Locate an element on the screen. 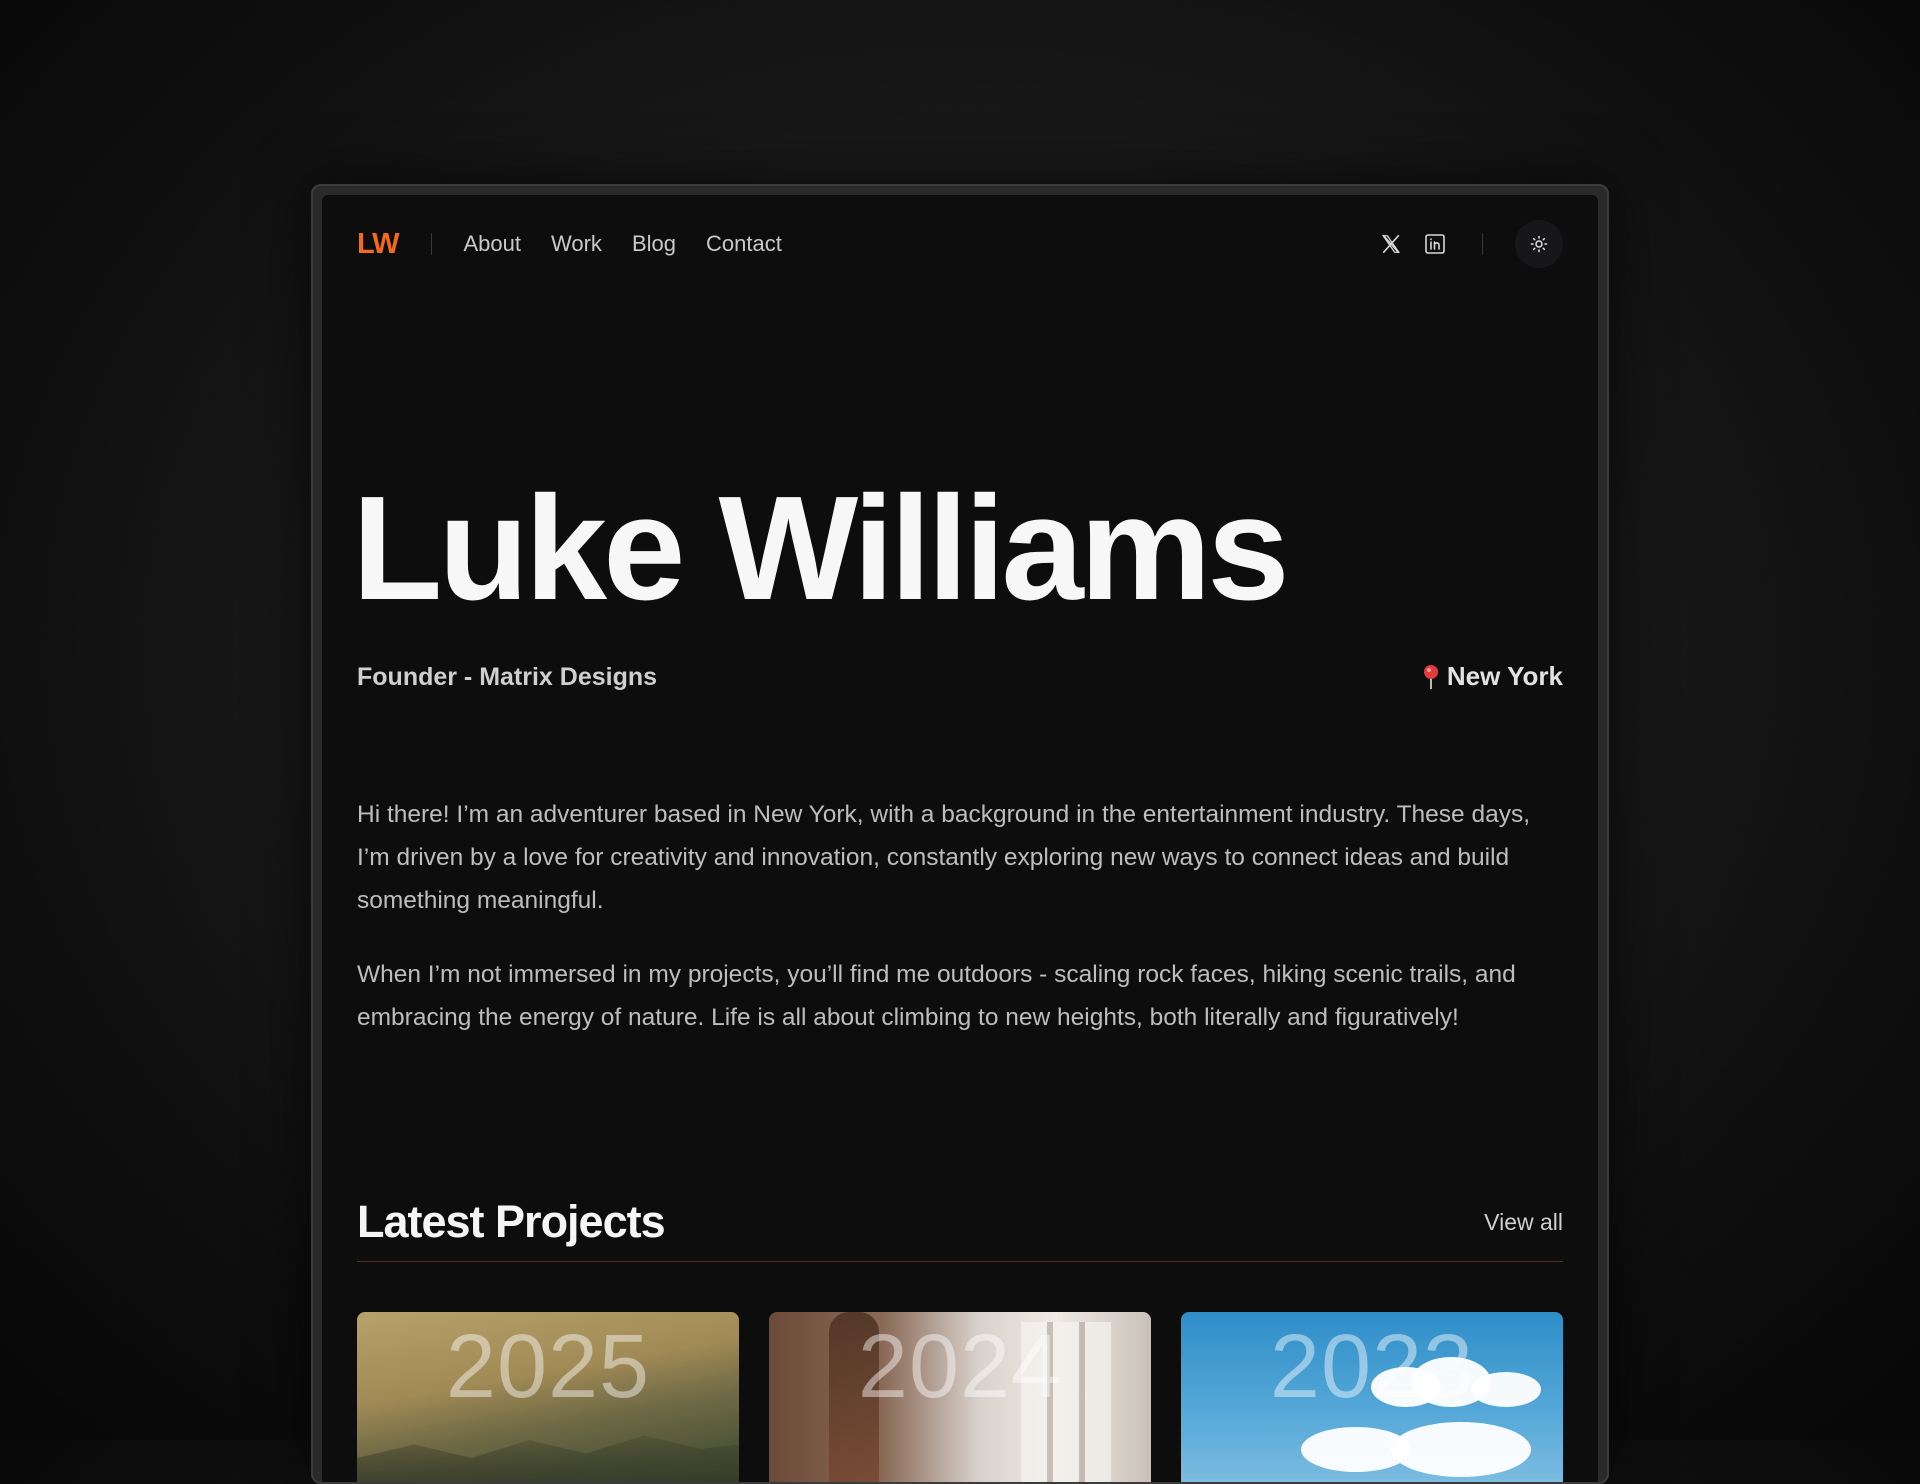  project-cards: 2025 2024 2023 is located at coordinates (960, 1397).